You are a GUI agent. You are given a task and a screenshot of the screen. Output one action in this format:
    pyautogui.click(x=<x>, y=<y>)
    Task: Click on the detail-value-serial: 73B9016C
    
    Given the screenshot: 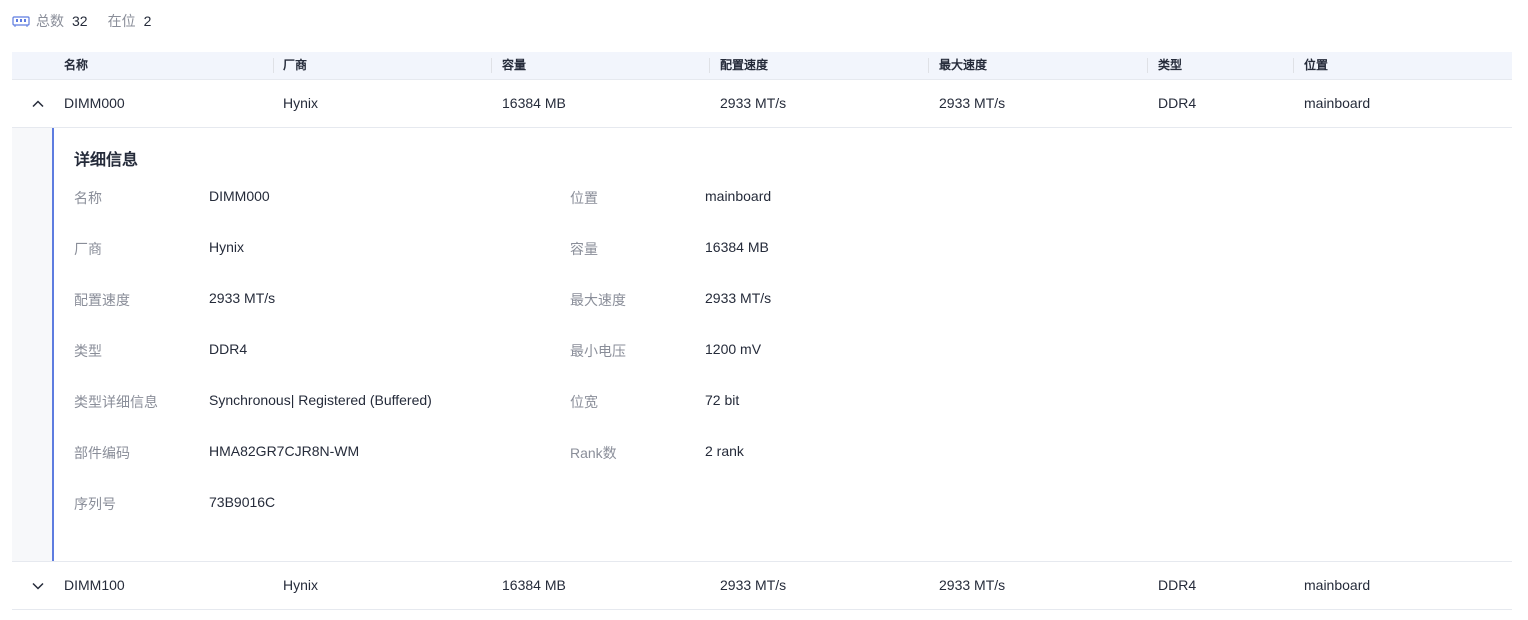 What is the action you would take?
    pyautogui.click(x=242, y=502)
    